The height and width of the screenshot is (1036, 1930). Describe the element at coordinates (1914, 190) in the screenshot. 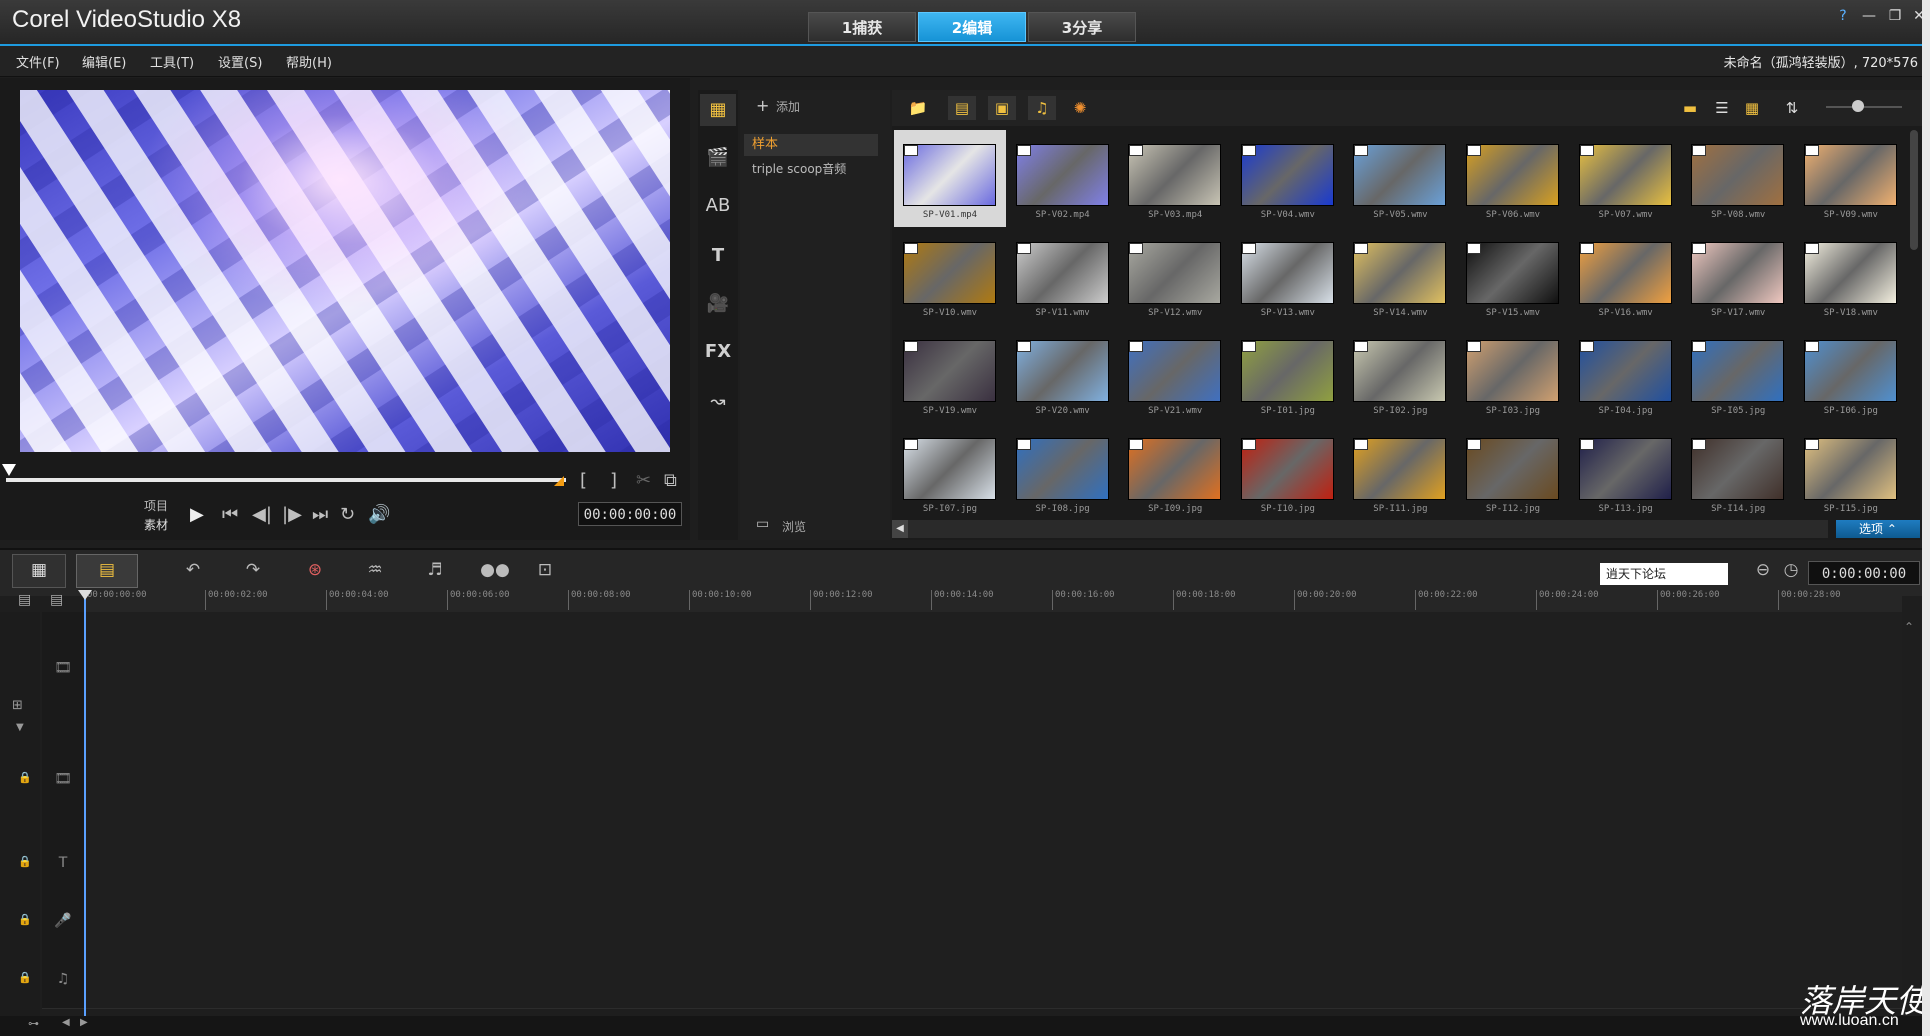

I see `library-scrollbar` at that location.